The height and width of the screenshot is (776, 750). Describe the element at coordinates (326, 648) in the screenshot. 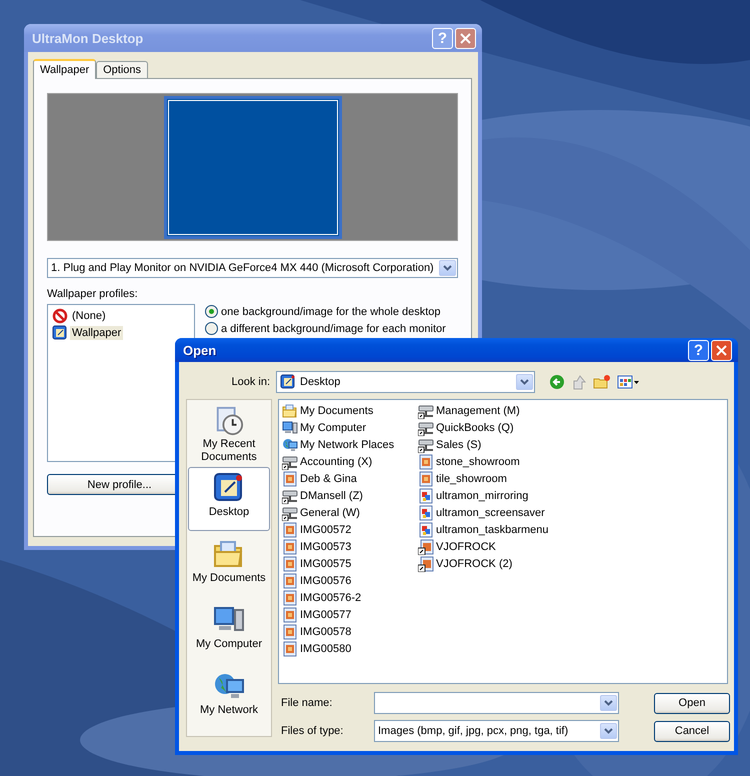

I see `file-item: IMG00580` at that location.